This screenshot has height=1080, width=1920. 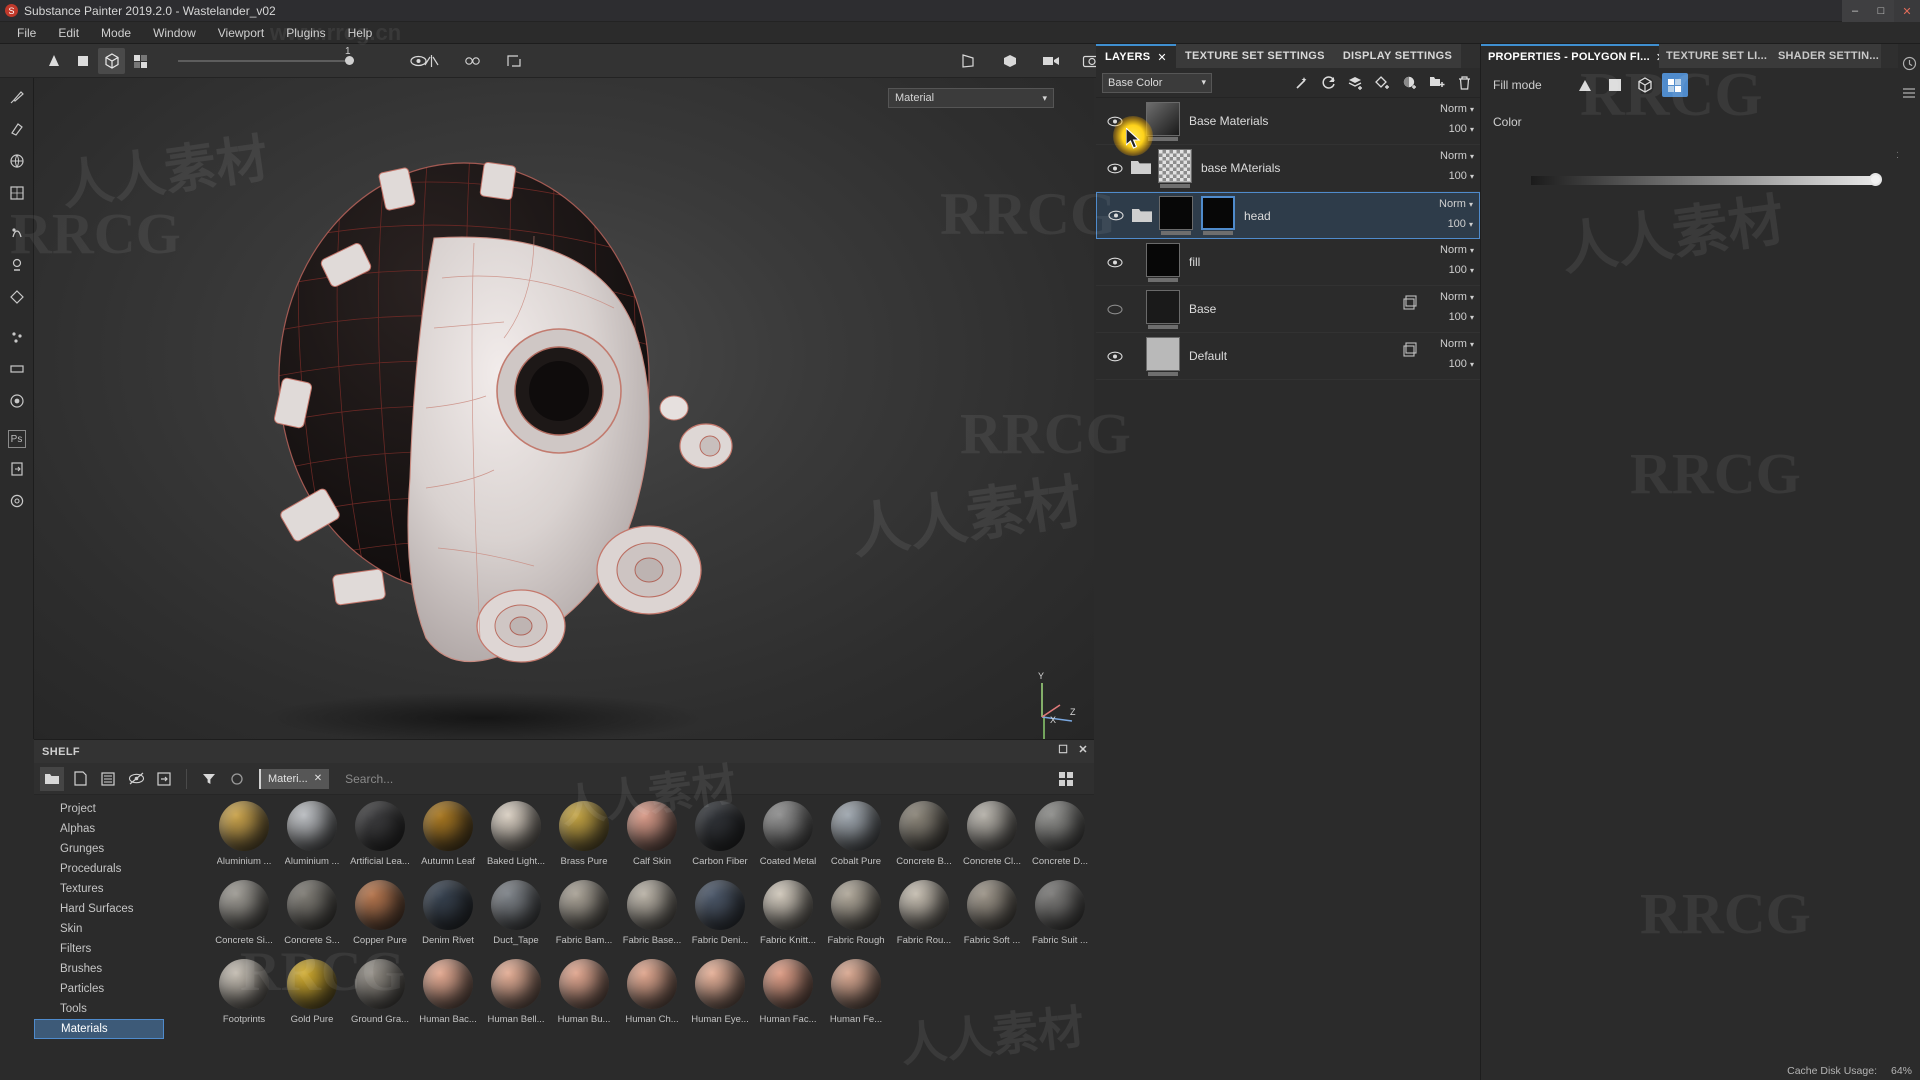 What do you see at coordinates (17, 501) in the screenshot?
I see `settings-icon` at bounding box center [17, 501].